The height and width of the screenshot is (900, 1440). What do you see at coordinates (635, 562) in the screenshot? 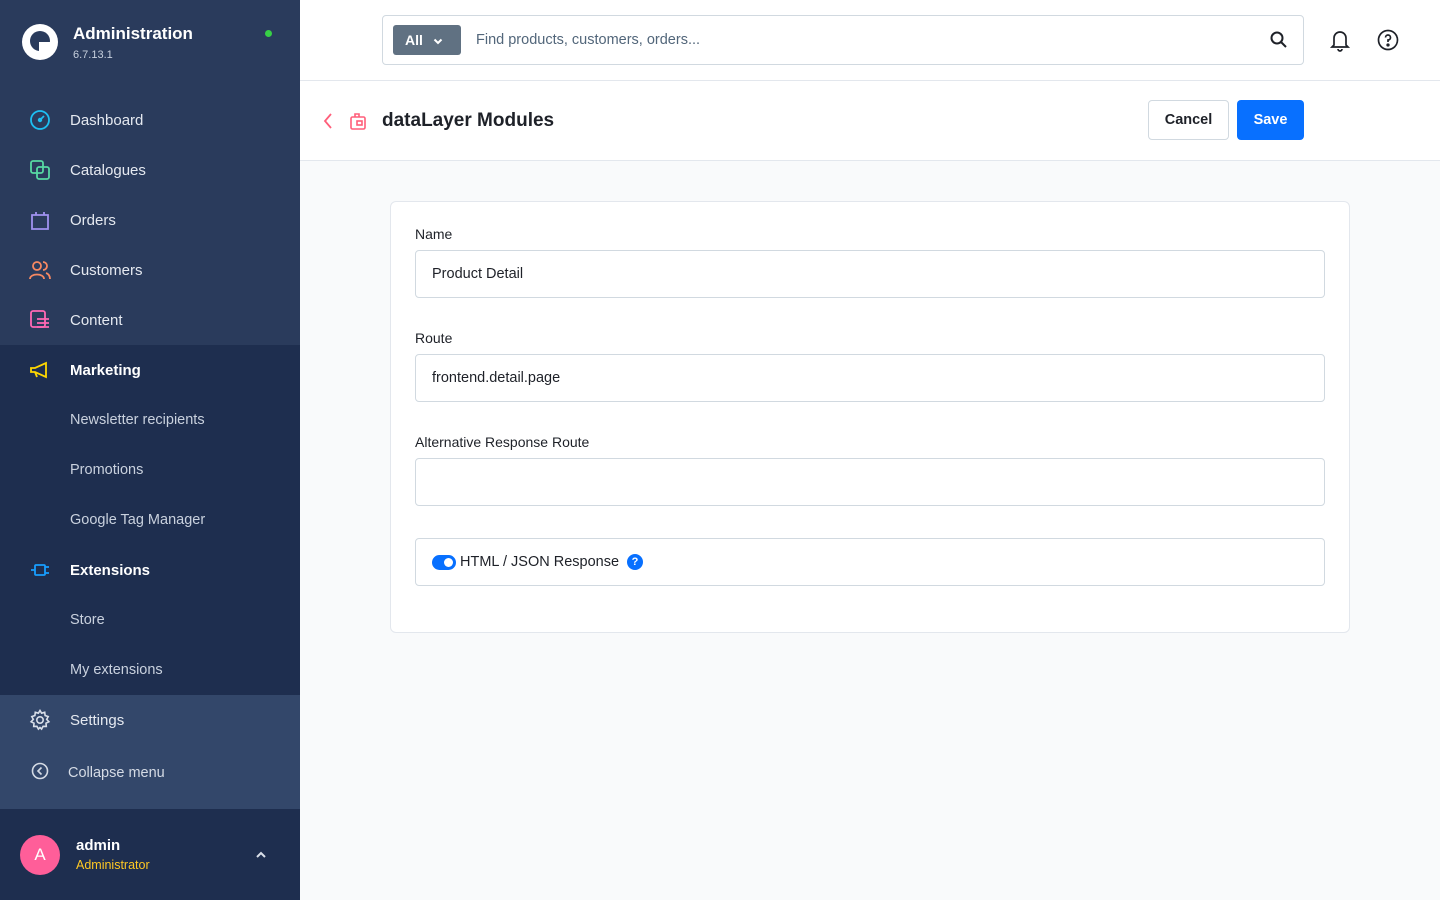
I see `help-tooltip-icon: ?` at bounding box center [635, 562].